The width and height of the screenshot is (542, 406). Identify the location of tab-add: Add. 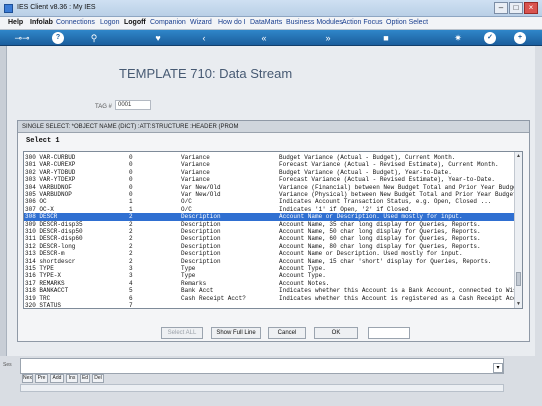
(57, 378).